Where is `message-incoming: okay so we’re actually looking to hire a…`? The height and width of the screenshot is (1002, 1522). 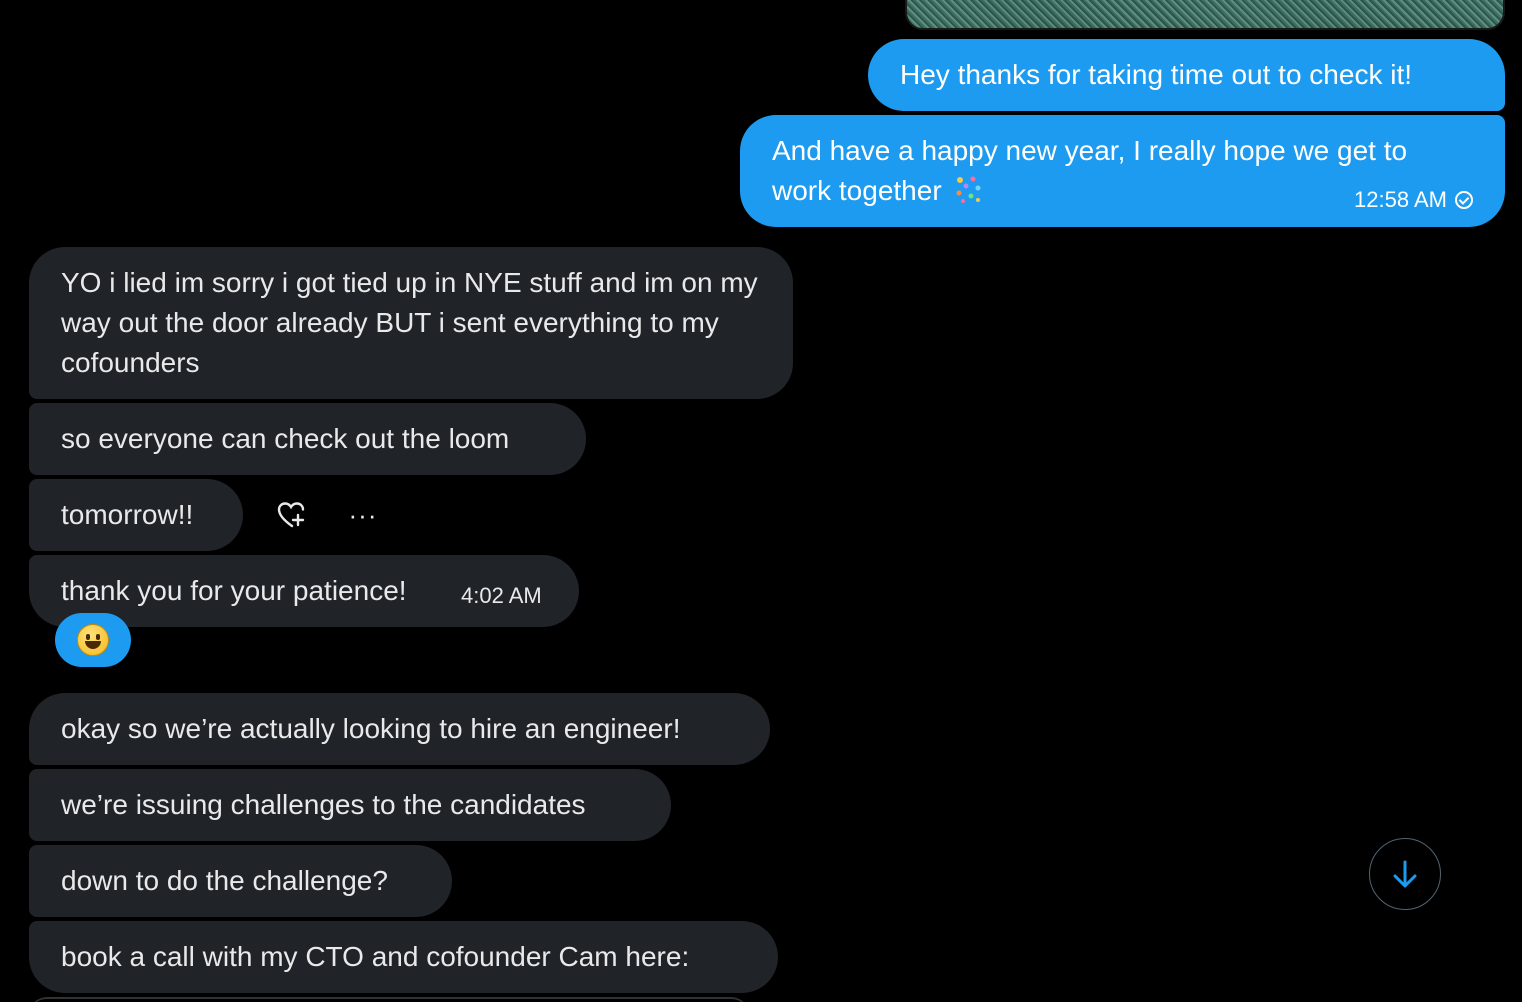
message-incoming: okay so we’re actually looking to hire a… is located at coordinates (399, 729).